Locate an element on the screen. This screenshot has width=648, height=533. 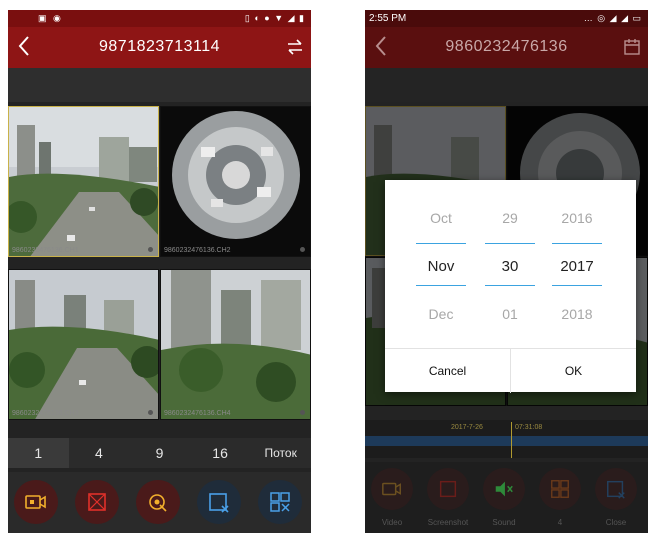
stream-option: Поток is located at coordinates (280, 453).